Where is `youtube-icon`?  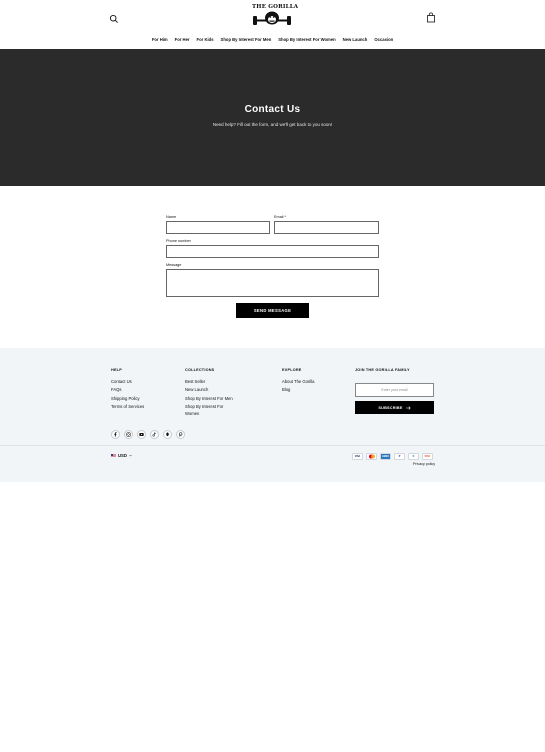 youtube-icon is located at coordinates (141, 434).